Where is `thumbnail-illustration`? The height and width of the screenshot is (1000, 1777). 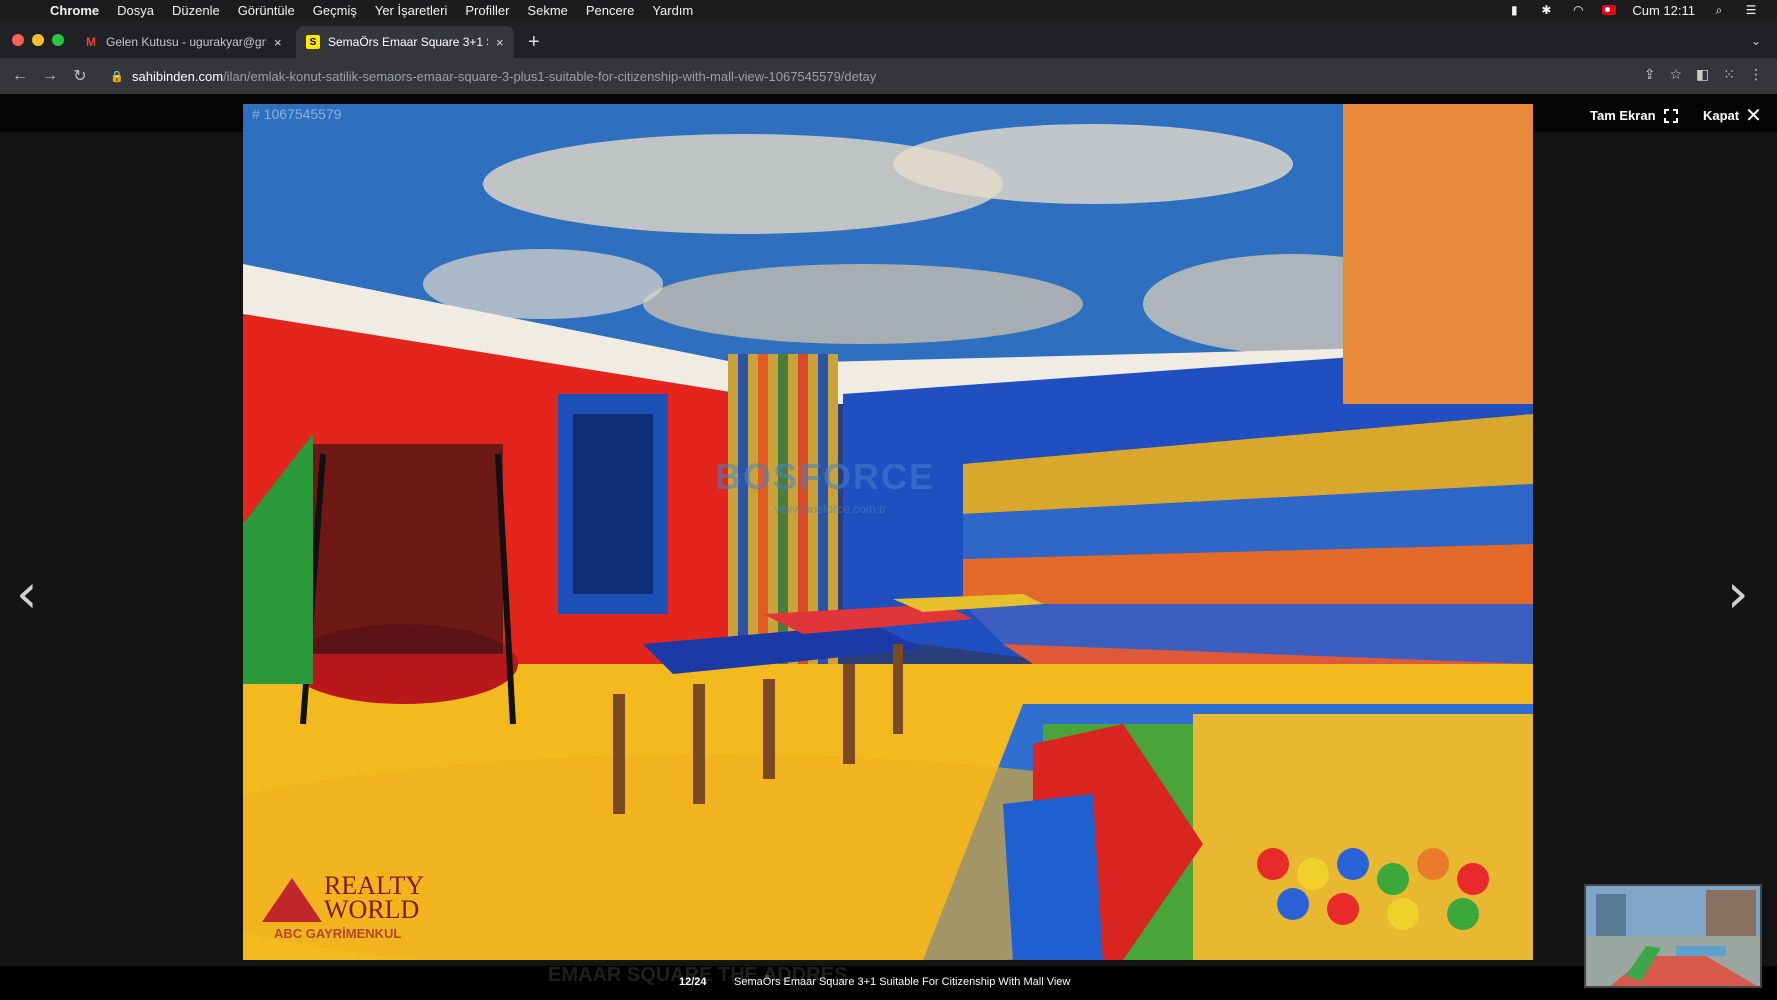 thumbnail-illustration is located at coordinates (1673, 936).